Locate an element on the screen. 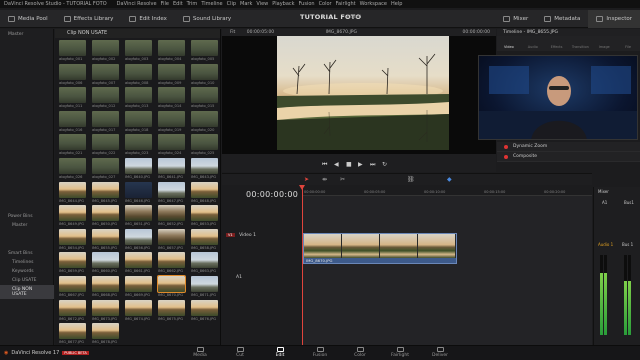  inspector-tab-effects: Effects is located at coordinates (557, 43).